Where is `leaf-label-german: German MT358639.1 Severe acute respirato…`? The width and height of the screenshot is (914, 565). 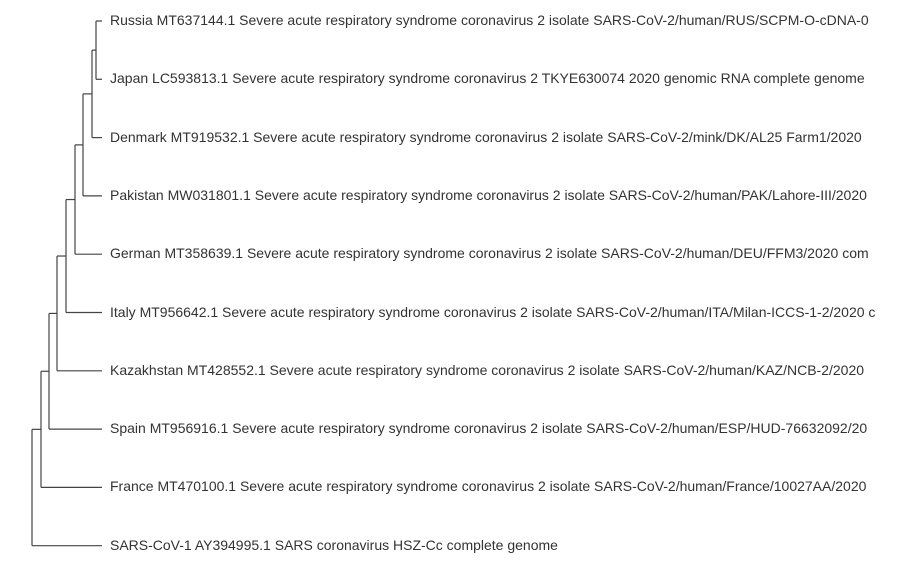
leaf-label-german: German MT358639.1 Severe acute respirato… is located at coordinates (489, 253).